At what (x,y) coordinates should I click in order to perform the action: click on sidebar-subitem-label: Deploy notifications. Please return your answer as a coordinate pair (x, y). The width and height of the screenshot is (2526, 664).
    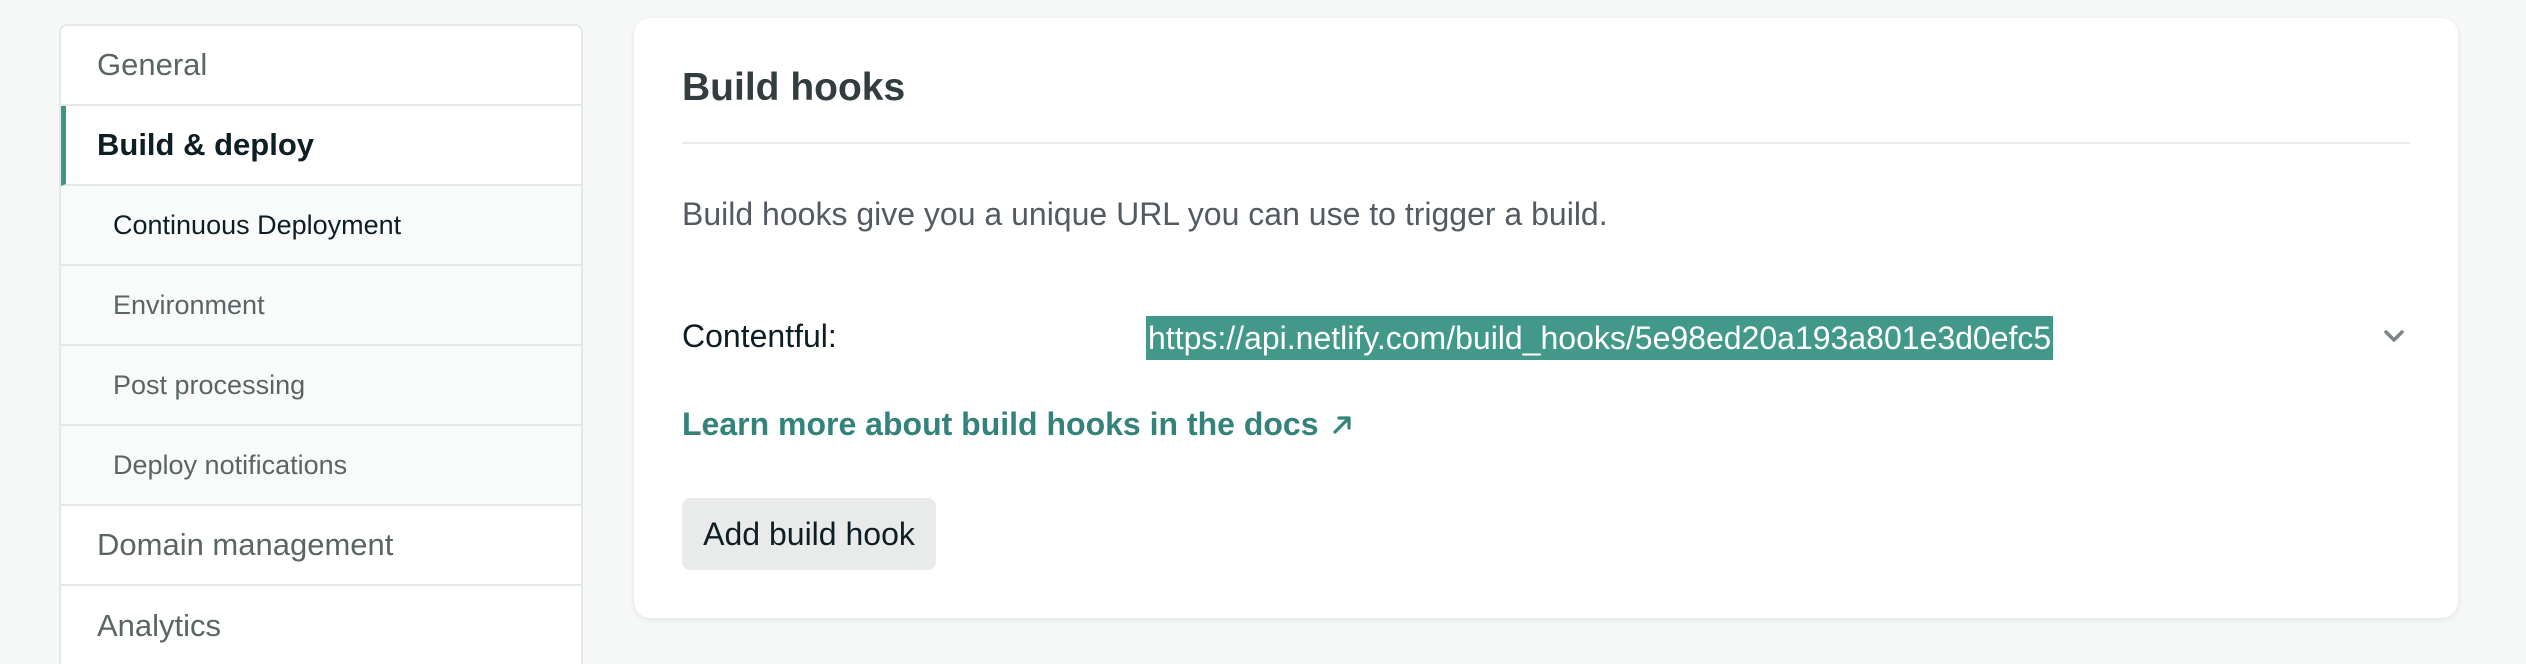
    Looking at the image, I should click on (230, 464).